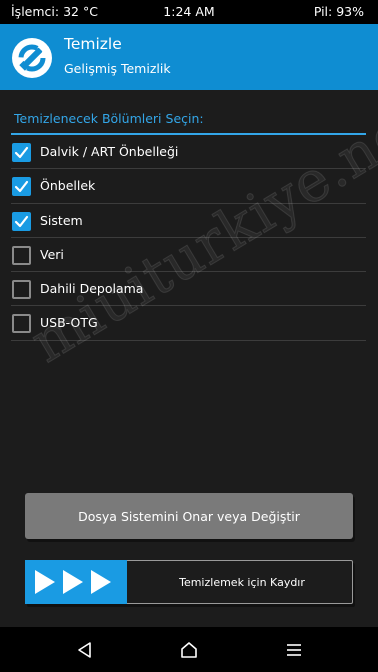  Describe the element at coordinates (61, 220) in the screenshot. I see `partition-option-label: Sistem` at that location.